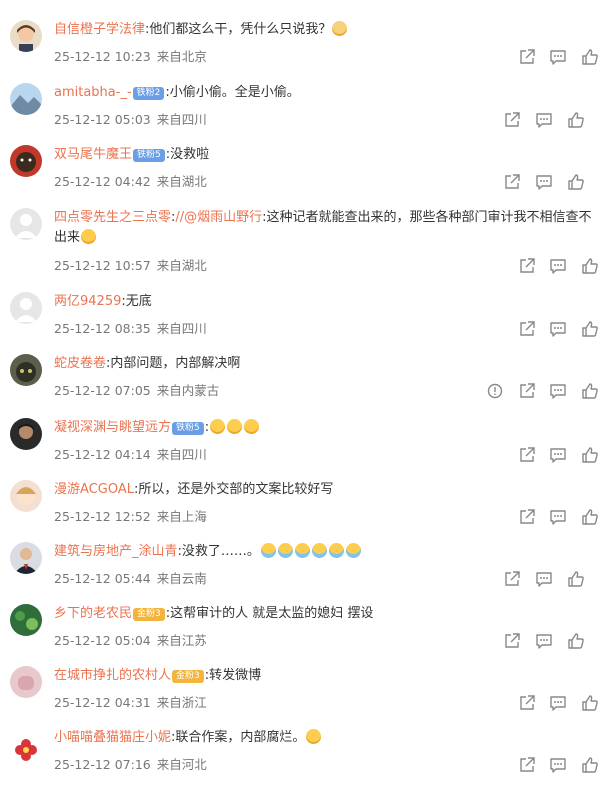 This screenshot has width=600, height=785. What do you see at coordinates (102, 578) in the screenshot?
I see `comment-time: 25-12-12 05:44` at bounding box center [102, 578].